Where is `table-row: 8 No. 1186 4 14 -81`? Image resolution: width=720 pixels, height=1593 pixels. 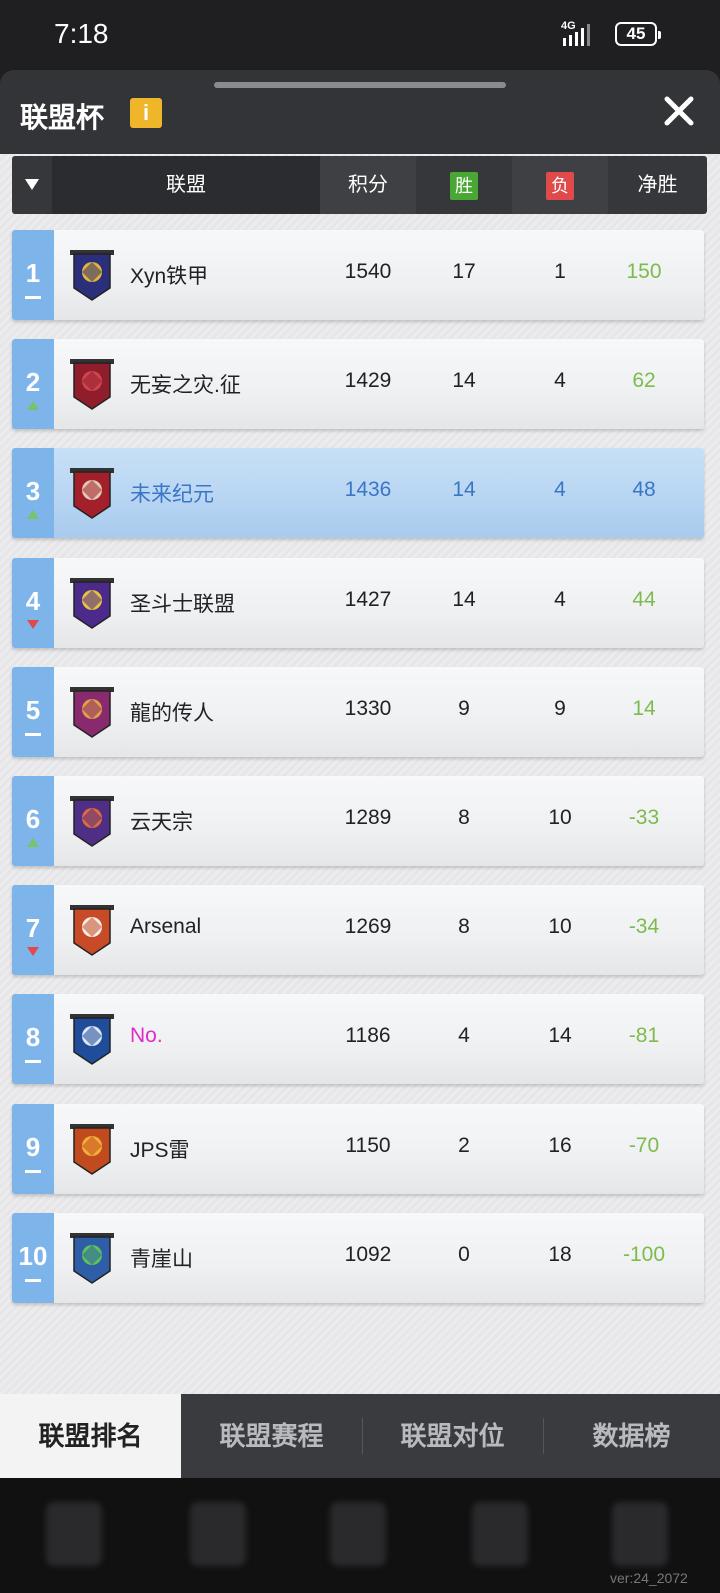
table-row: 8 No. 1186 4 14 -81 is located at coordinates (358, 1039).